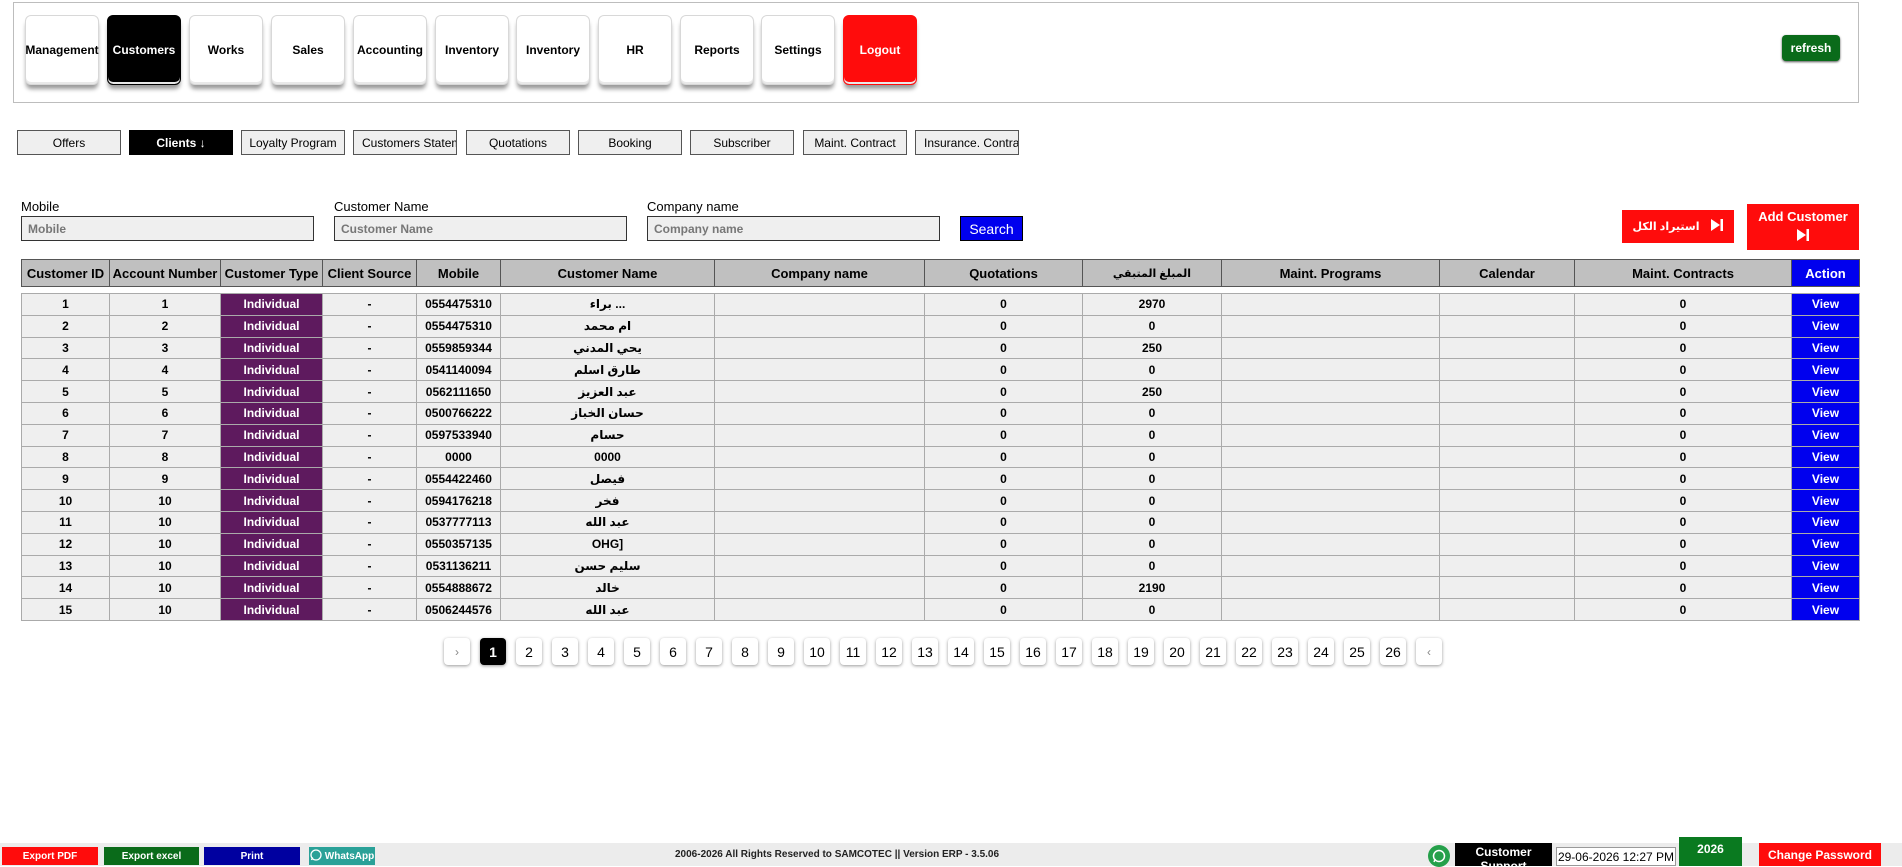 This screenshot has height=867, width=1902. I want to click on table-row: 4 4 Individual -0541140094 طارق اسلم 0 0 0 View, so click(940, 370).